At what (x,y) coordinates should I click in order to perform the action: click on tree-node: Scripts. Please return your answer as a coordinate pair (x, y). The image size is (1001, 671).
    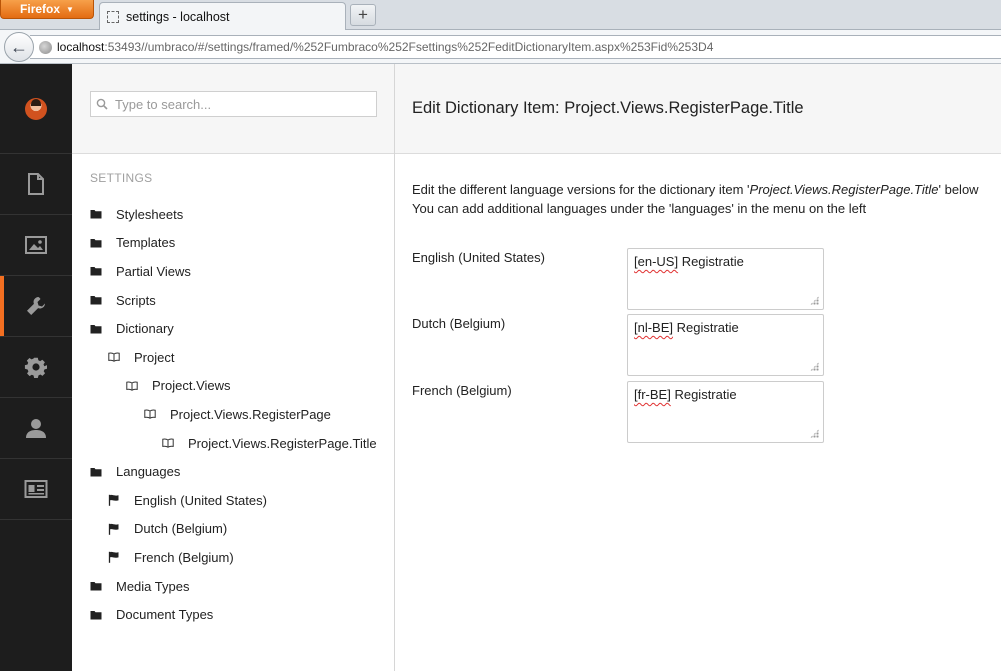
    Looking at the image, I should click on (233, 300).